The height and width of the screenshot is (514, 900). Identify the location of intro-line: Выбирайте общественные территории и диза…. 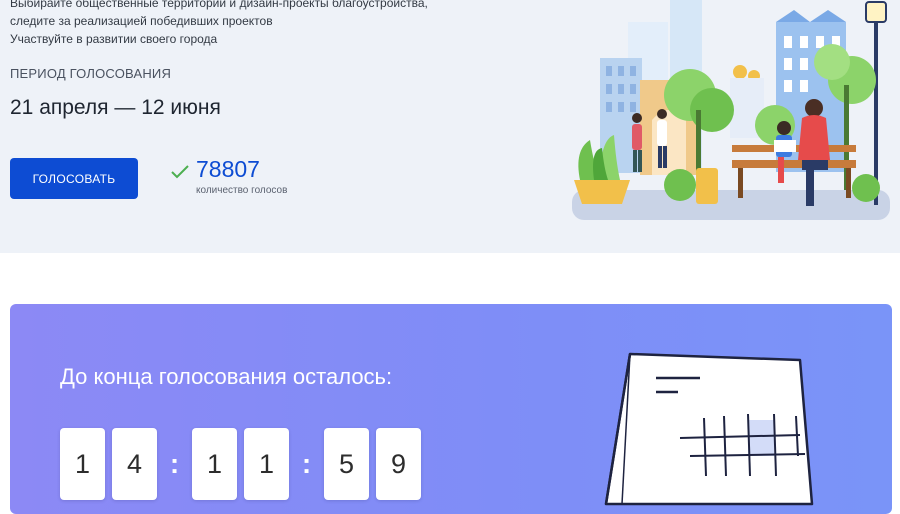
(219, 5).